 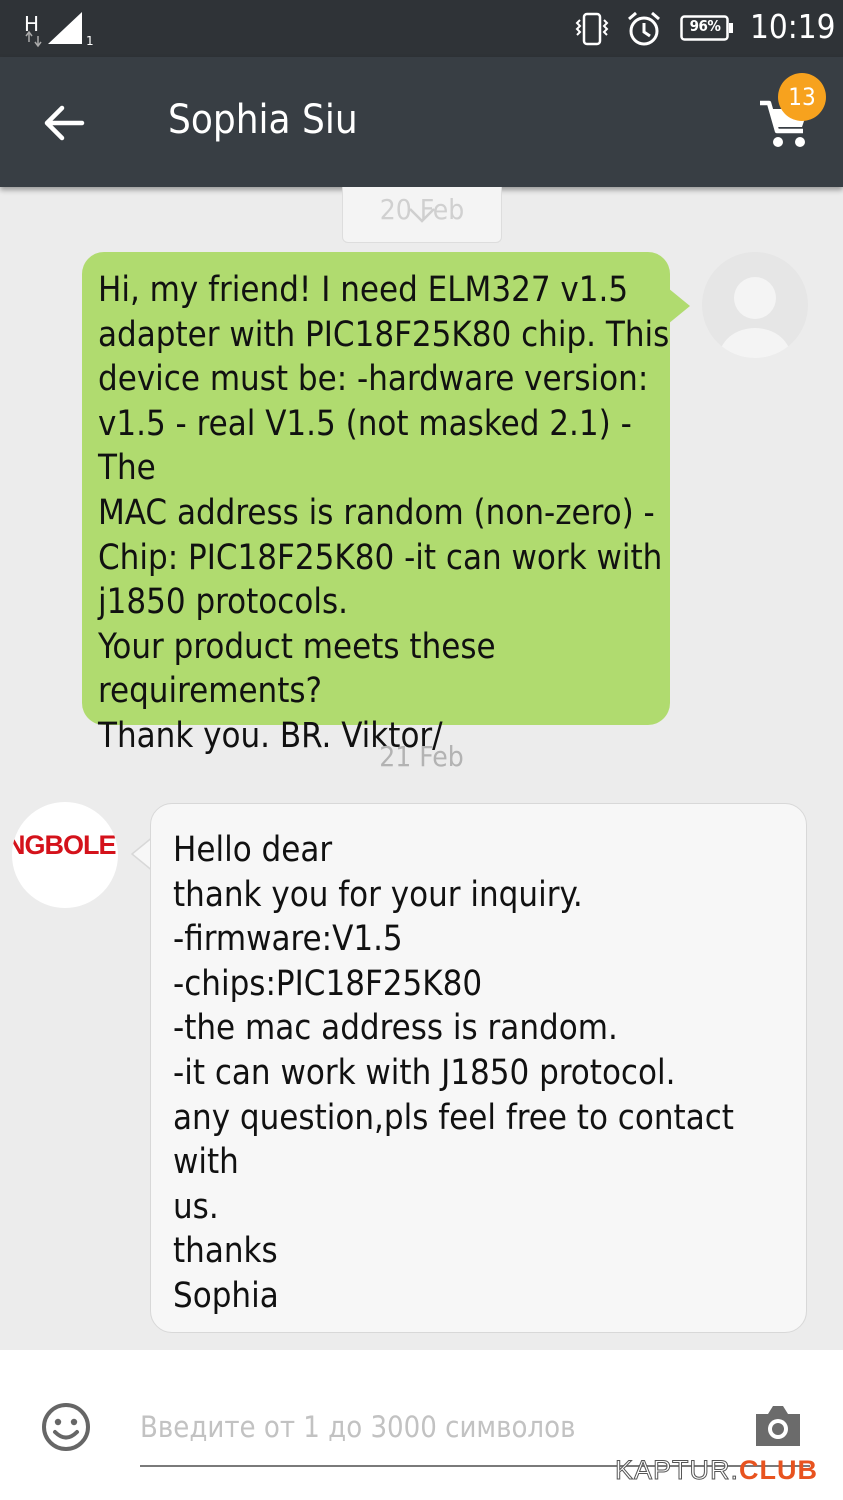 What do you see at coordinates (66, 1427) in the screenshot?
I see `emoji-icon` at bounding box center [66, 1427].